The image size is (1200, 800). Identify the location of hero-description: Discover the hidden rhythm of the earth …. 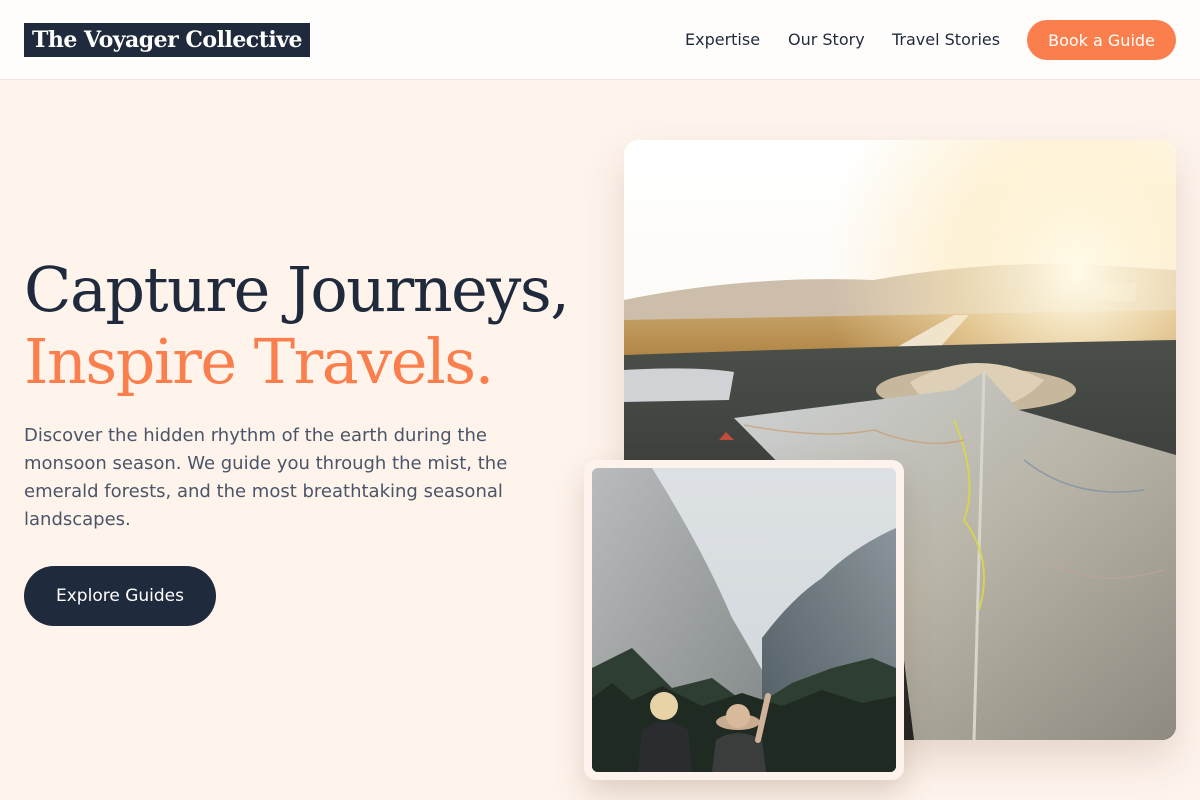
(266, 477).